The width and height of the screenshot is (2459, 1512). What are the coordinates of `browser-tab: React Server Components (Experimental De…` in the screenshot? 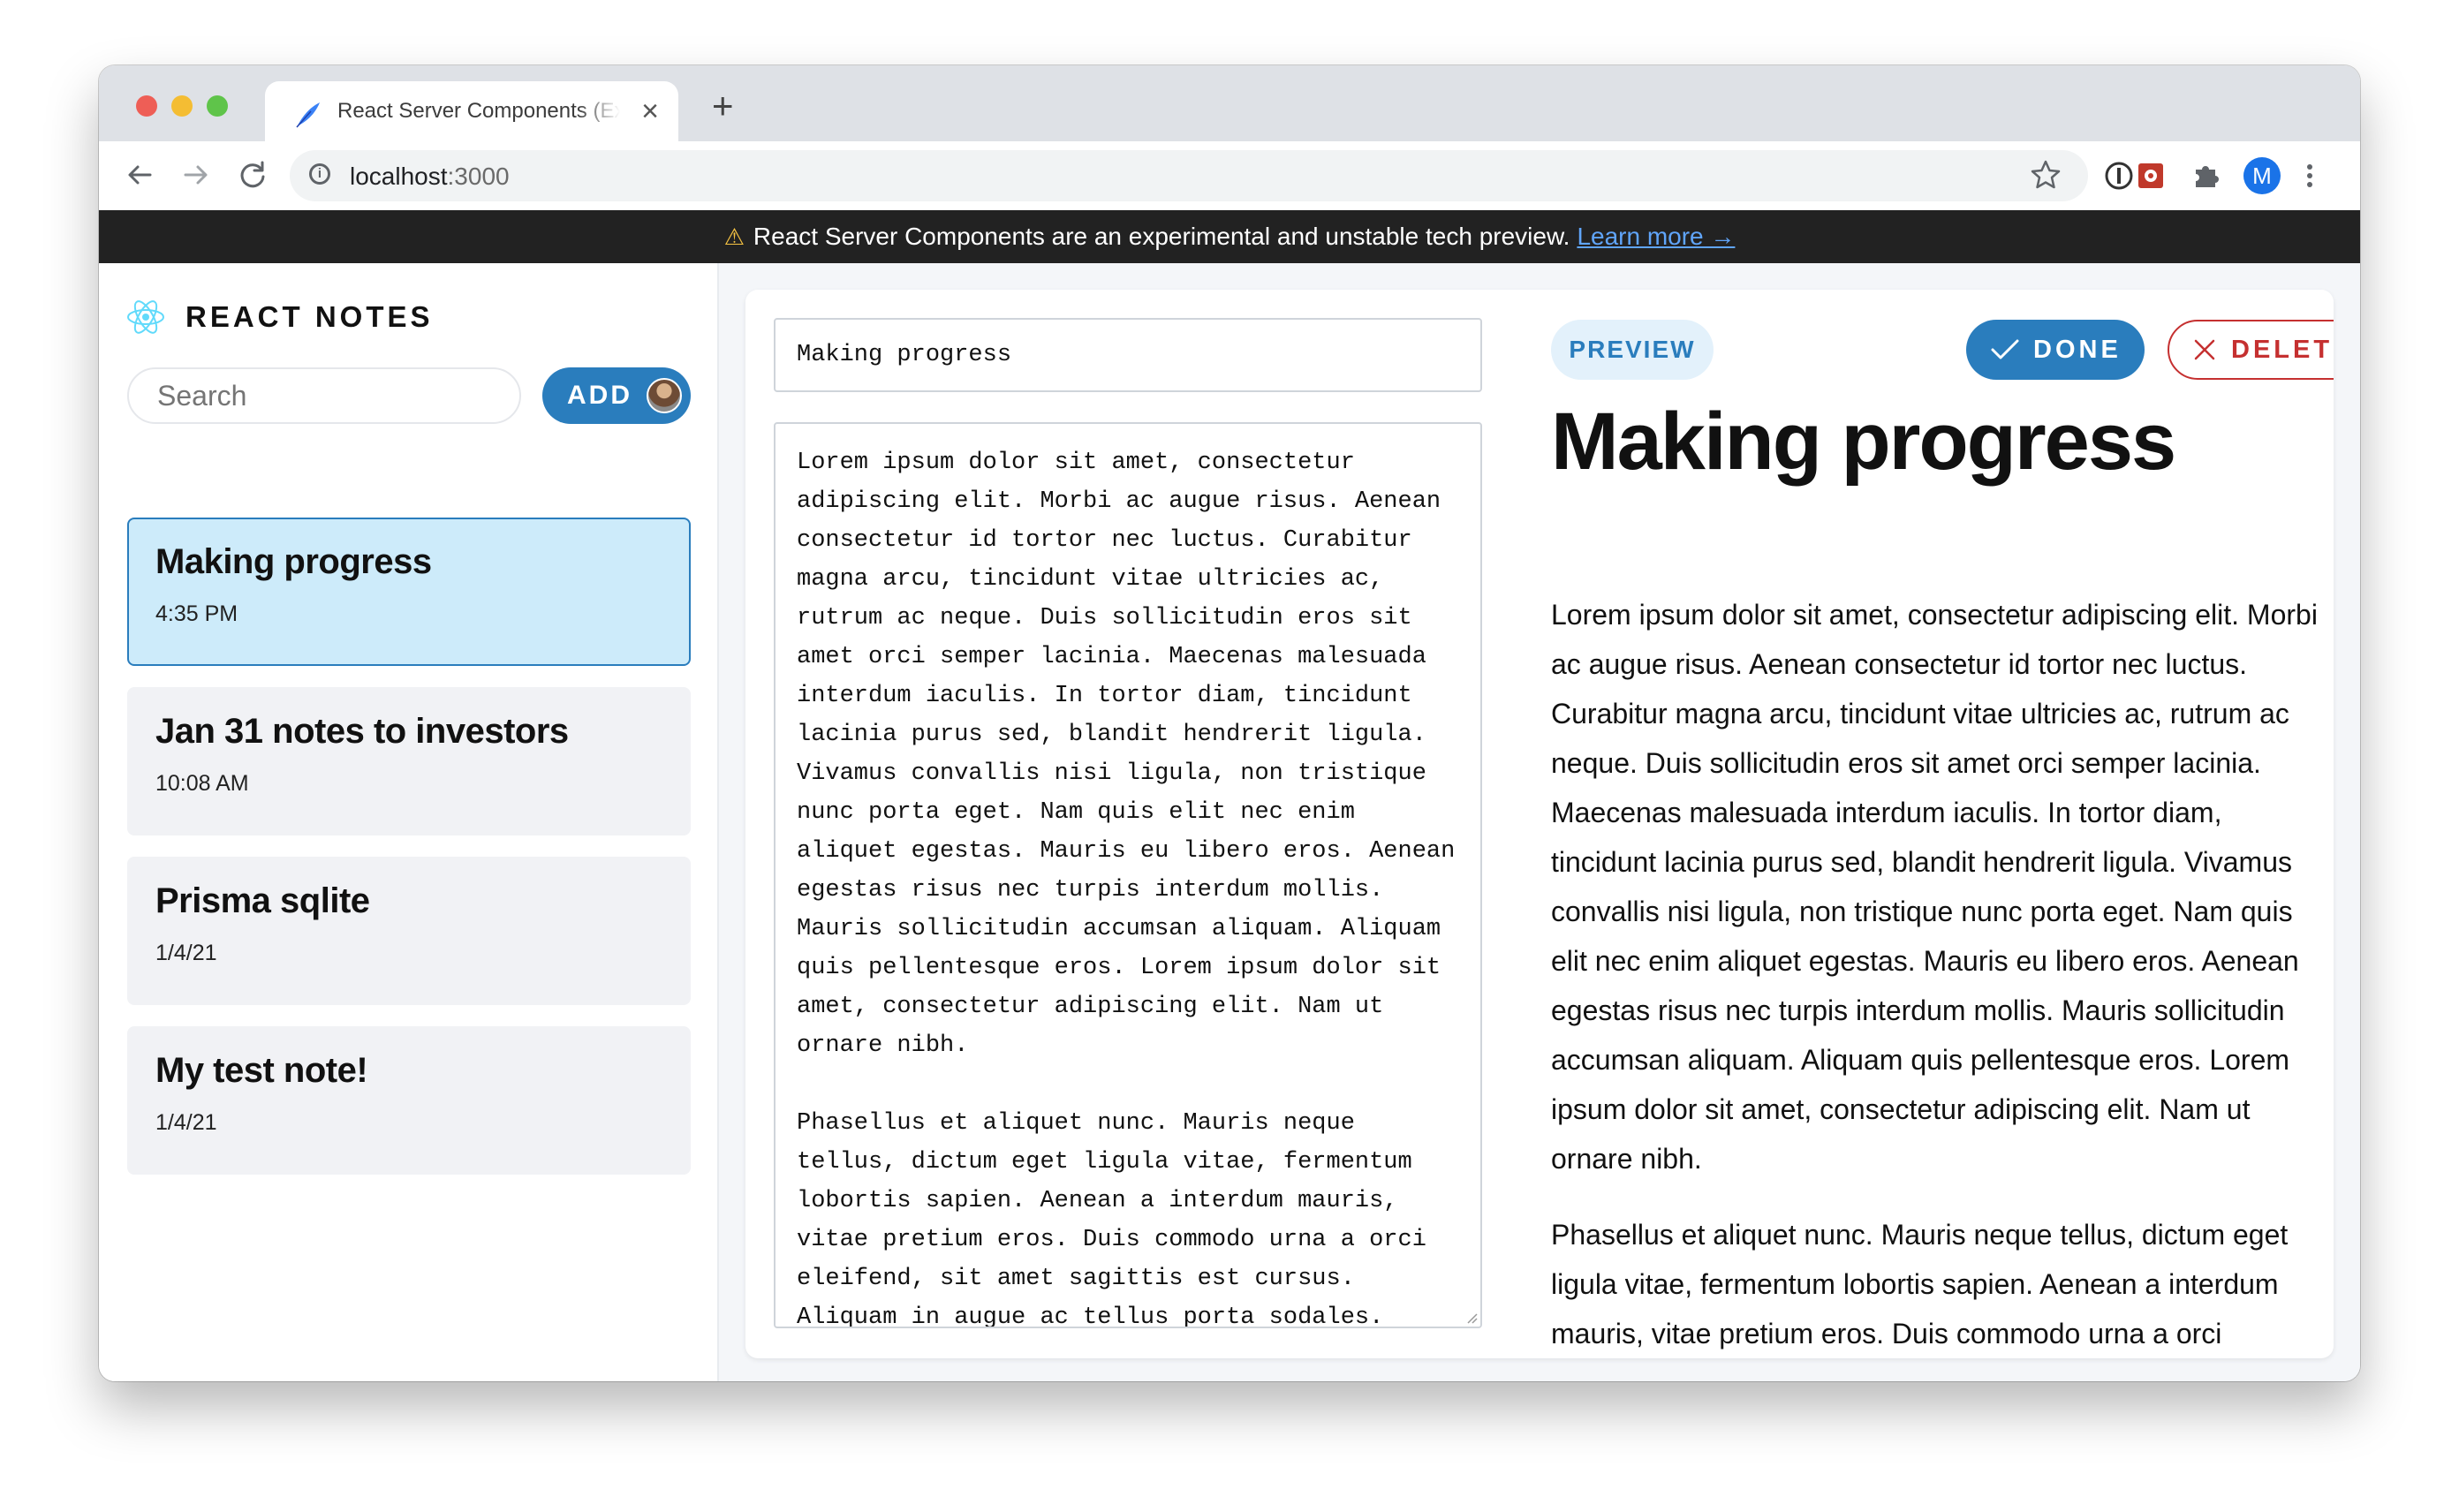 It's located at (471, 111).